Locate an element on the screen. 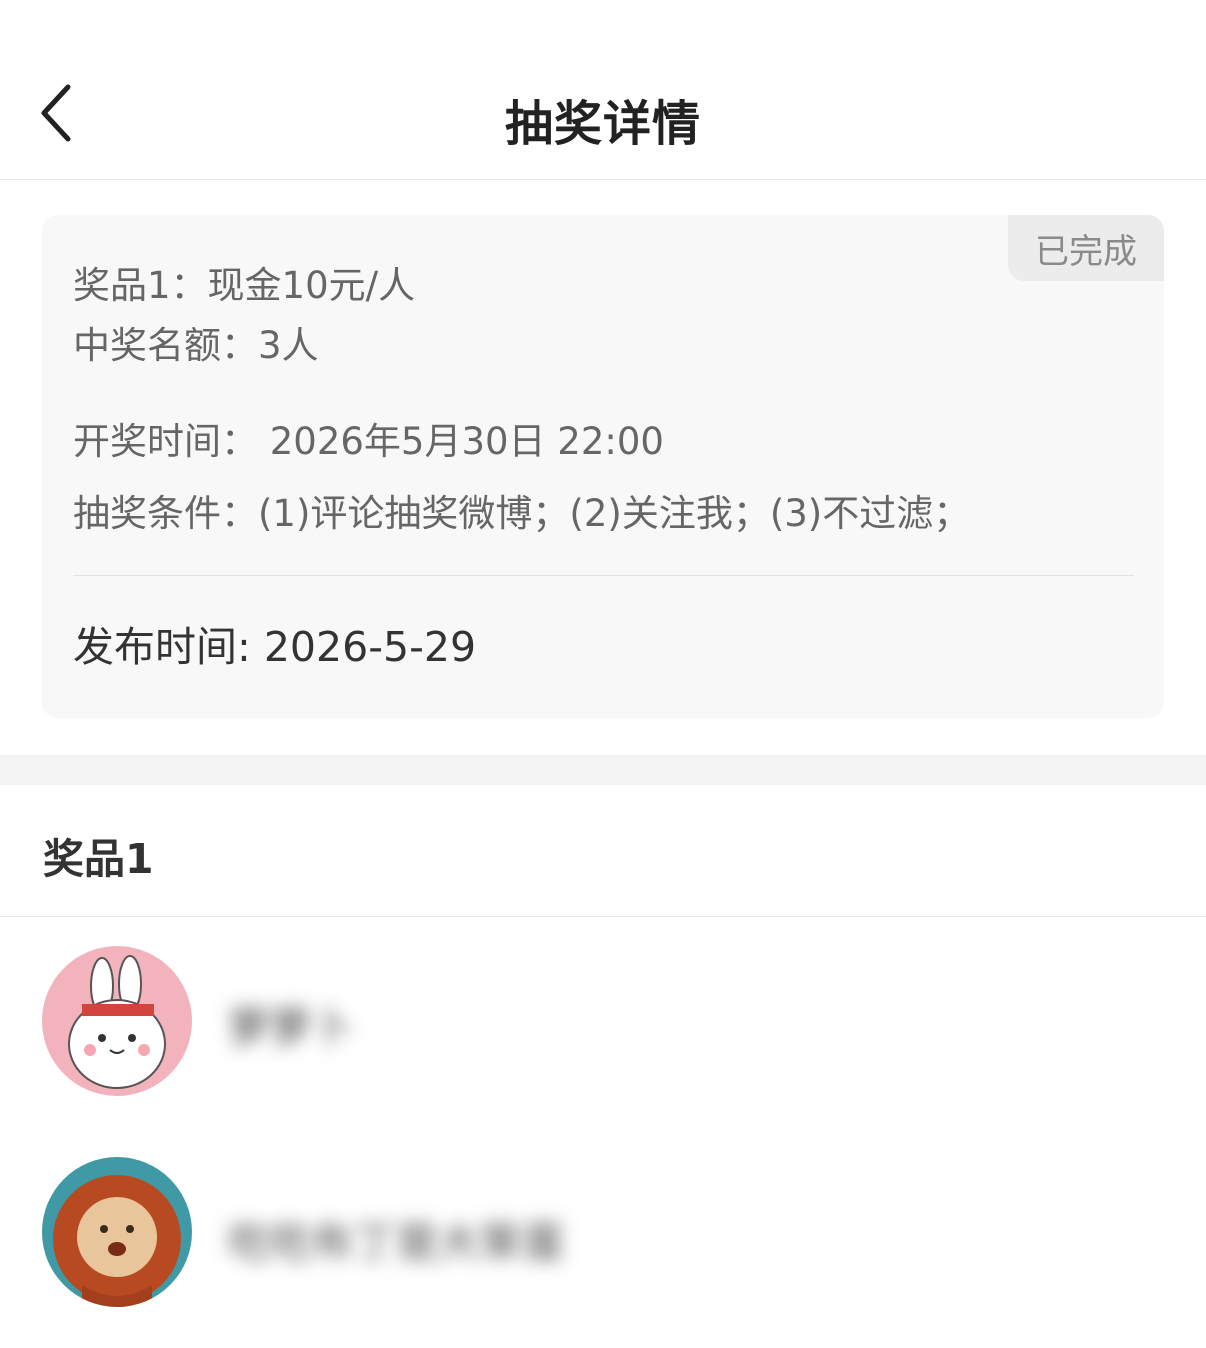  lion-avatar is located at coordinates (117, 1232).